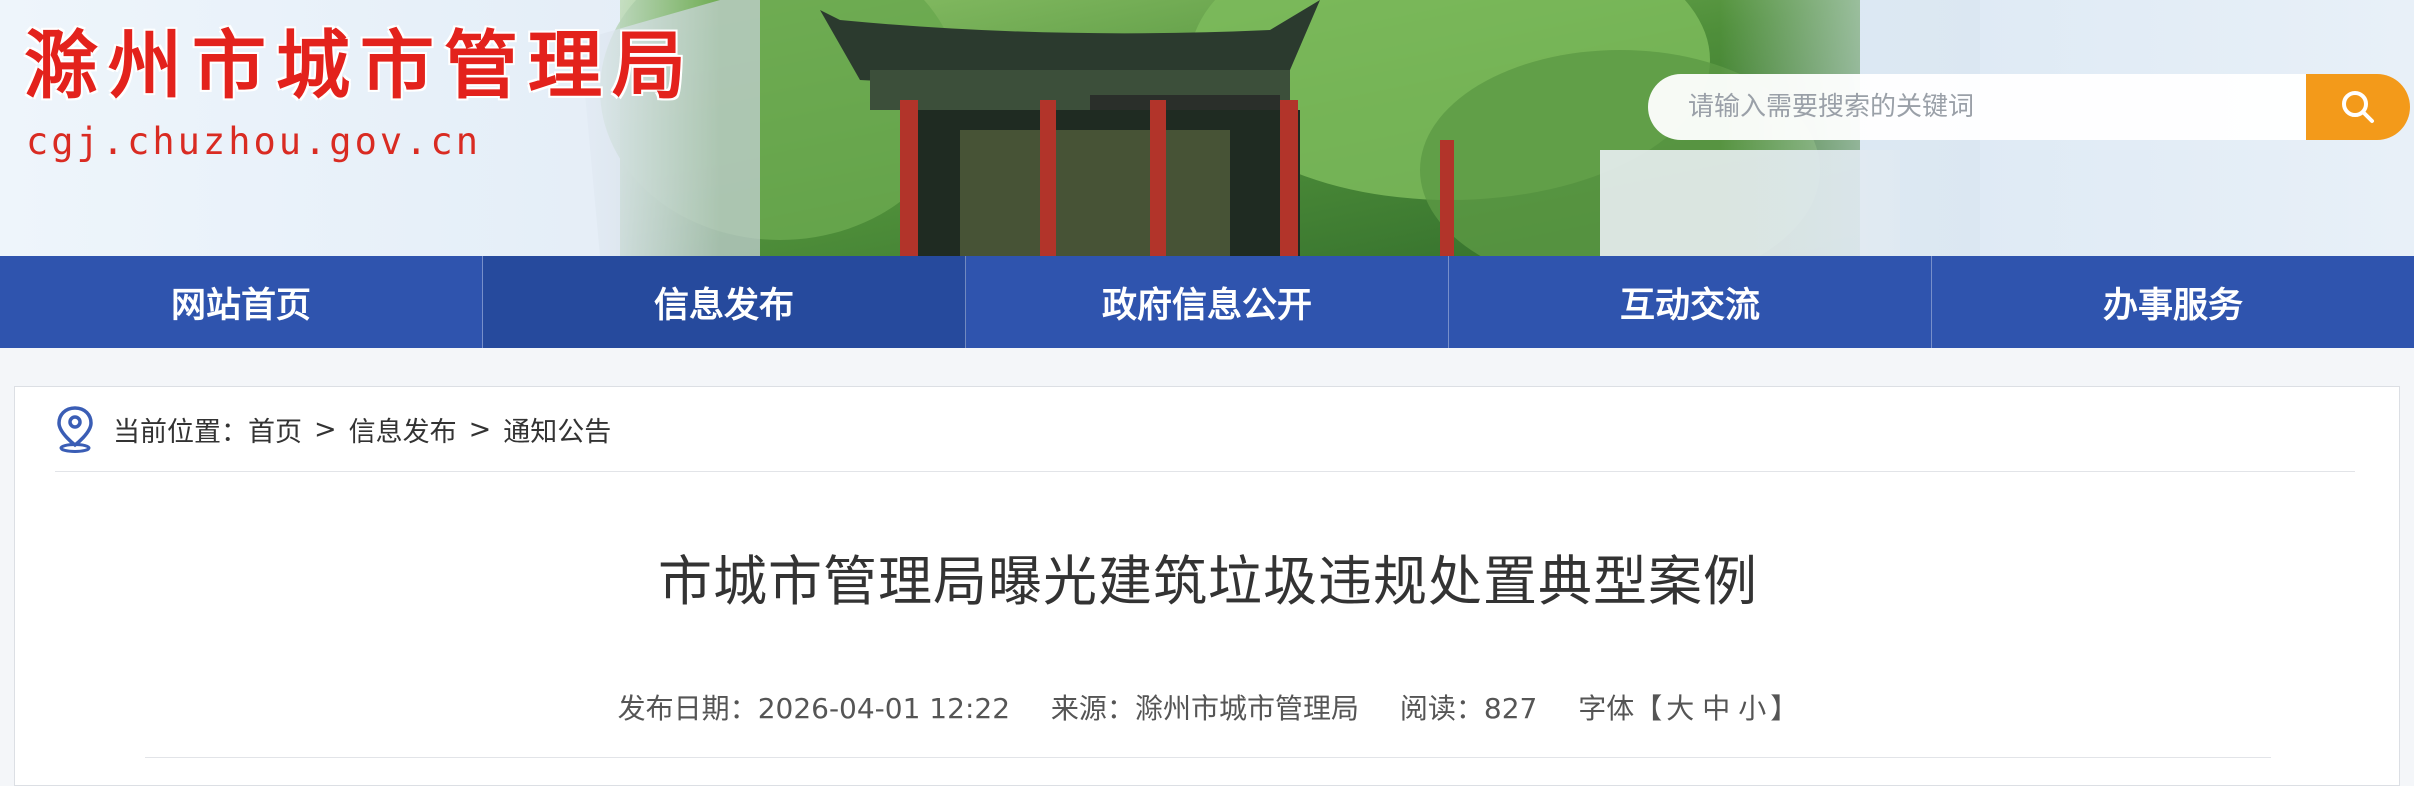  What do you see at coordinates (403, 429) in the screenshot?
I see `breadcrumb-info-release: 信息发布` at bounding box center [403, 429].